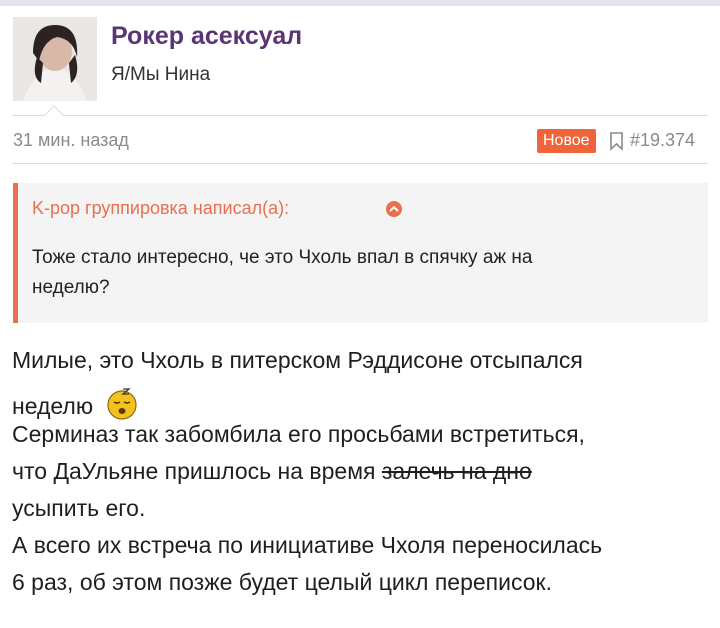 This screenshot has width=720, height=628. What do you see at coordinates (394, 209) in the screenshot?
I see `arrow-up-circle-icon` at bounding box center [394, 209].